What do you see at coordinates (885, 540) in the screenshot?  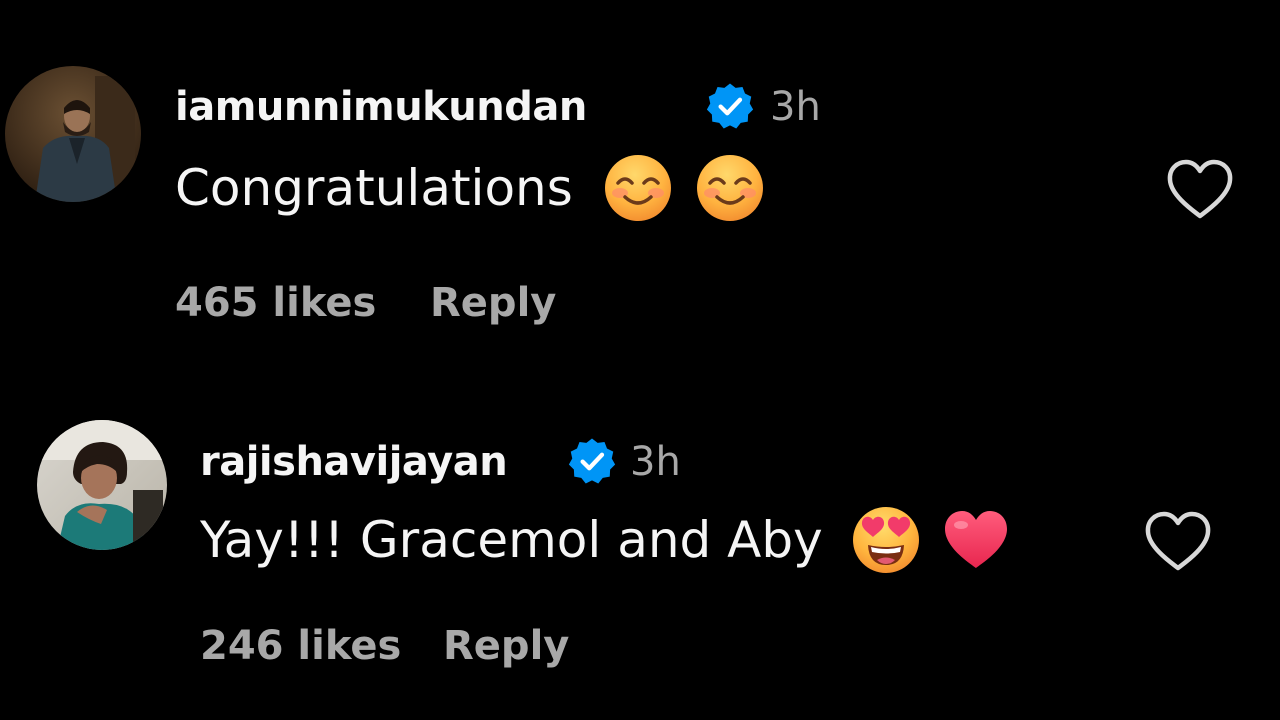 I see `heart-eyes-emoji` at bounding box center [885, 540].